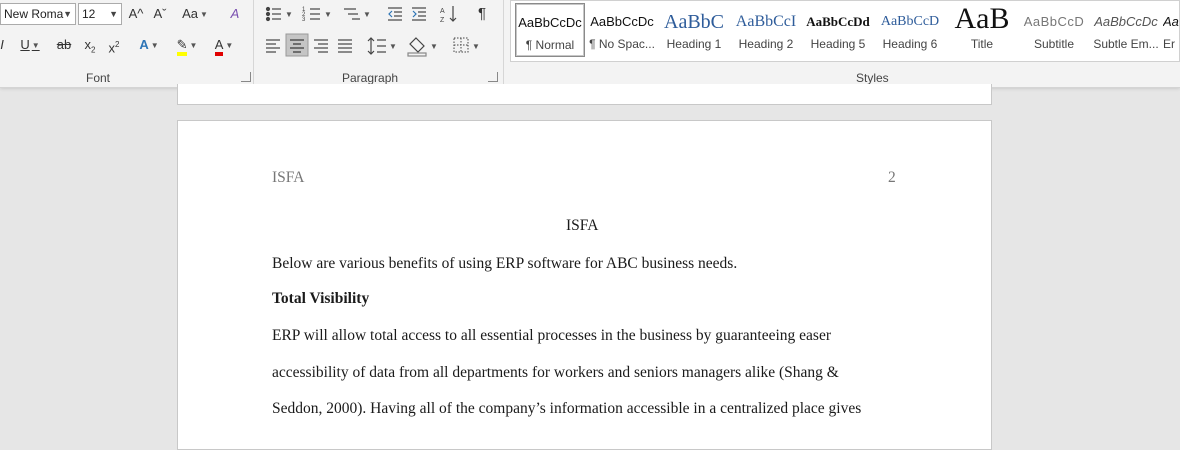 The height and width of the screenshot is (450, 1180). What do you see at coordinates (93, 50) in the screenshot?
I see `subscript-mark: 2` at bounding box center [93, 50].